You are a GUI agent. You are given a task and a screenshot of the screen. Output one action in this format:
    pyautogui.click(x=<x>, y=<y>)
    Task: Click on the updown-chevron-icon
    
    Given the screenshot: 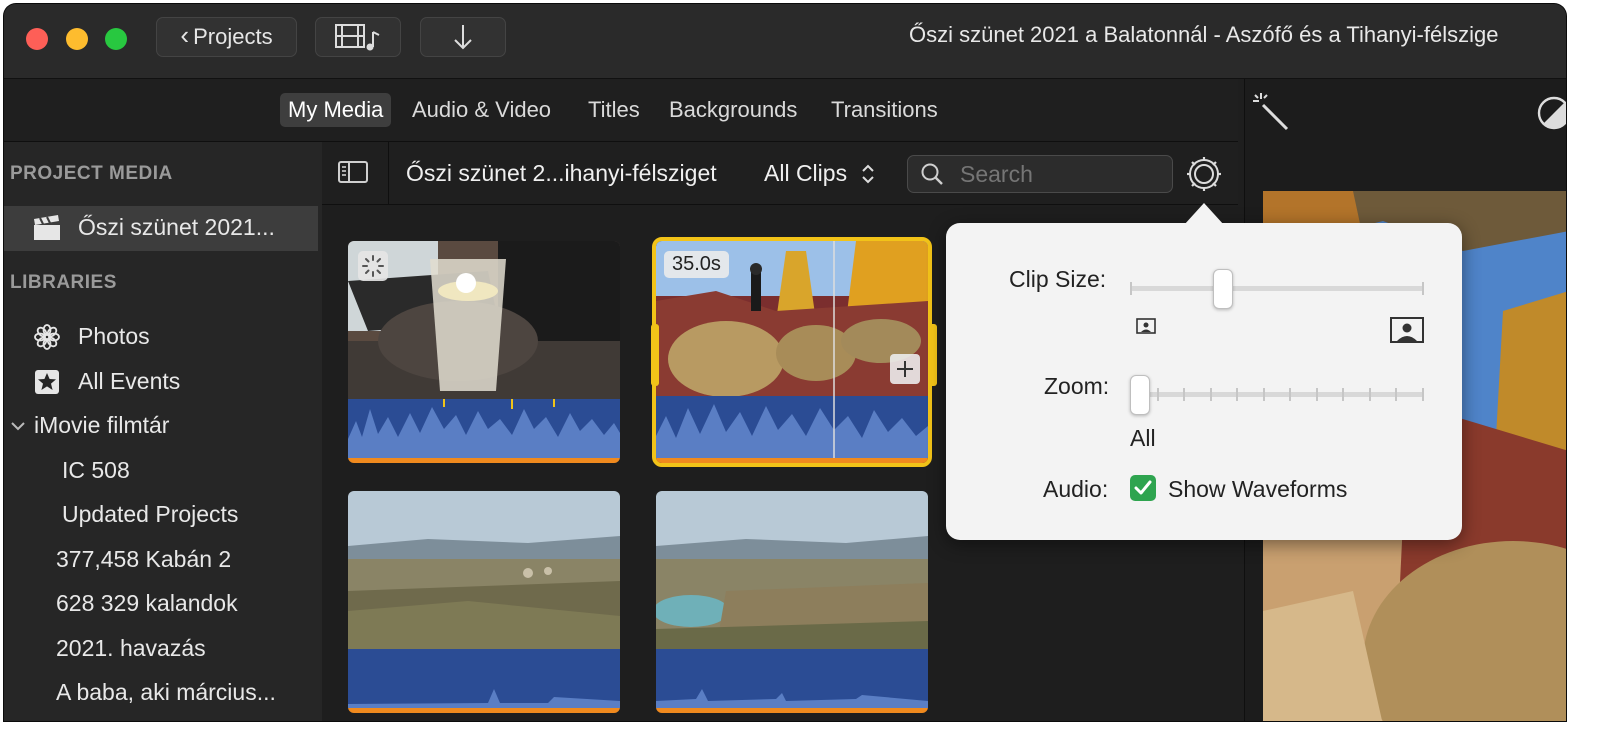 What is the action you would take?
    pyautogui.click(x=868, y=173)
    